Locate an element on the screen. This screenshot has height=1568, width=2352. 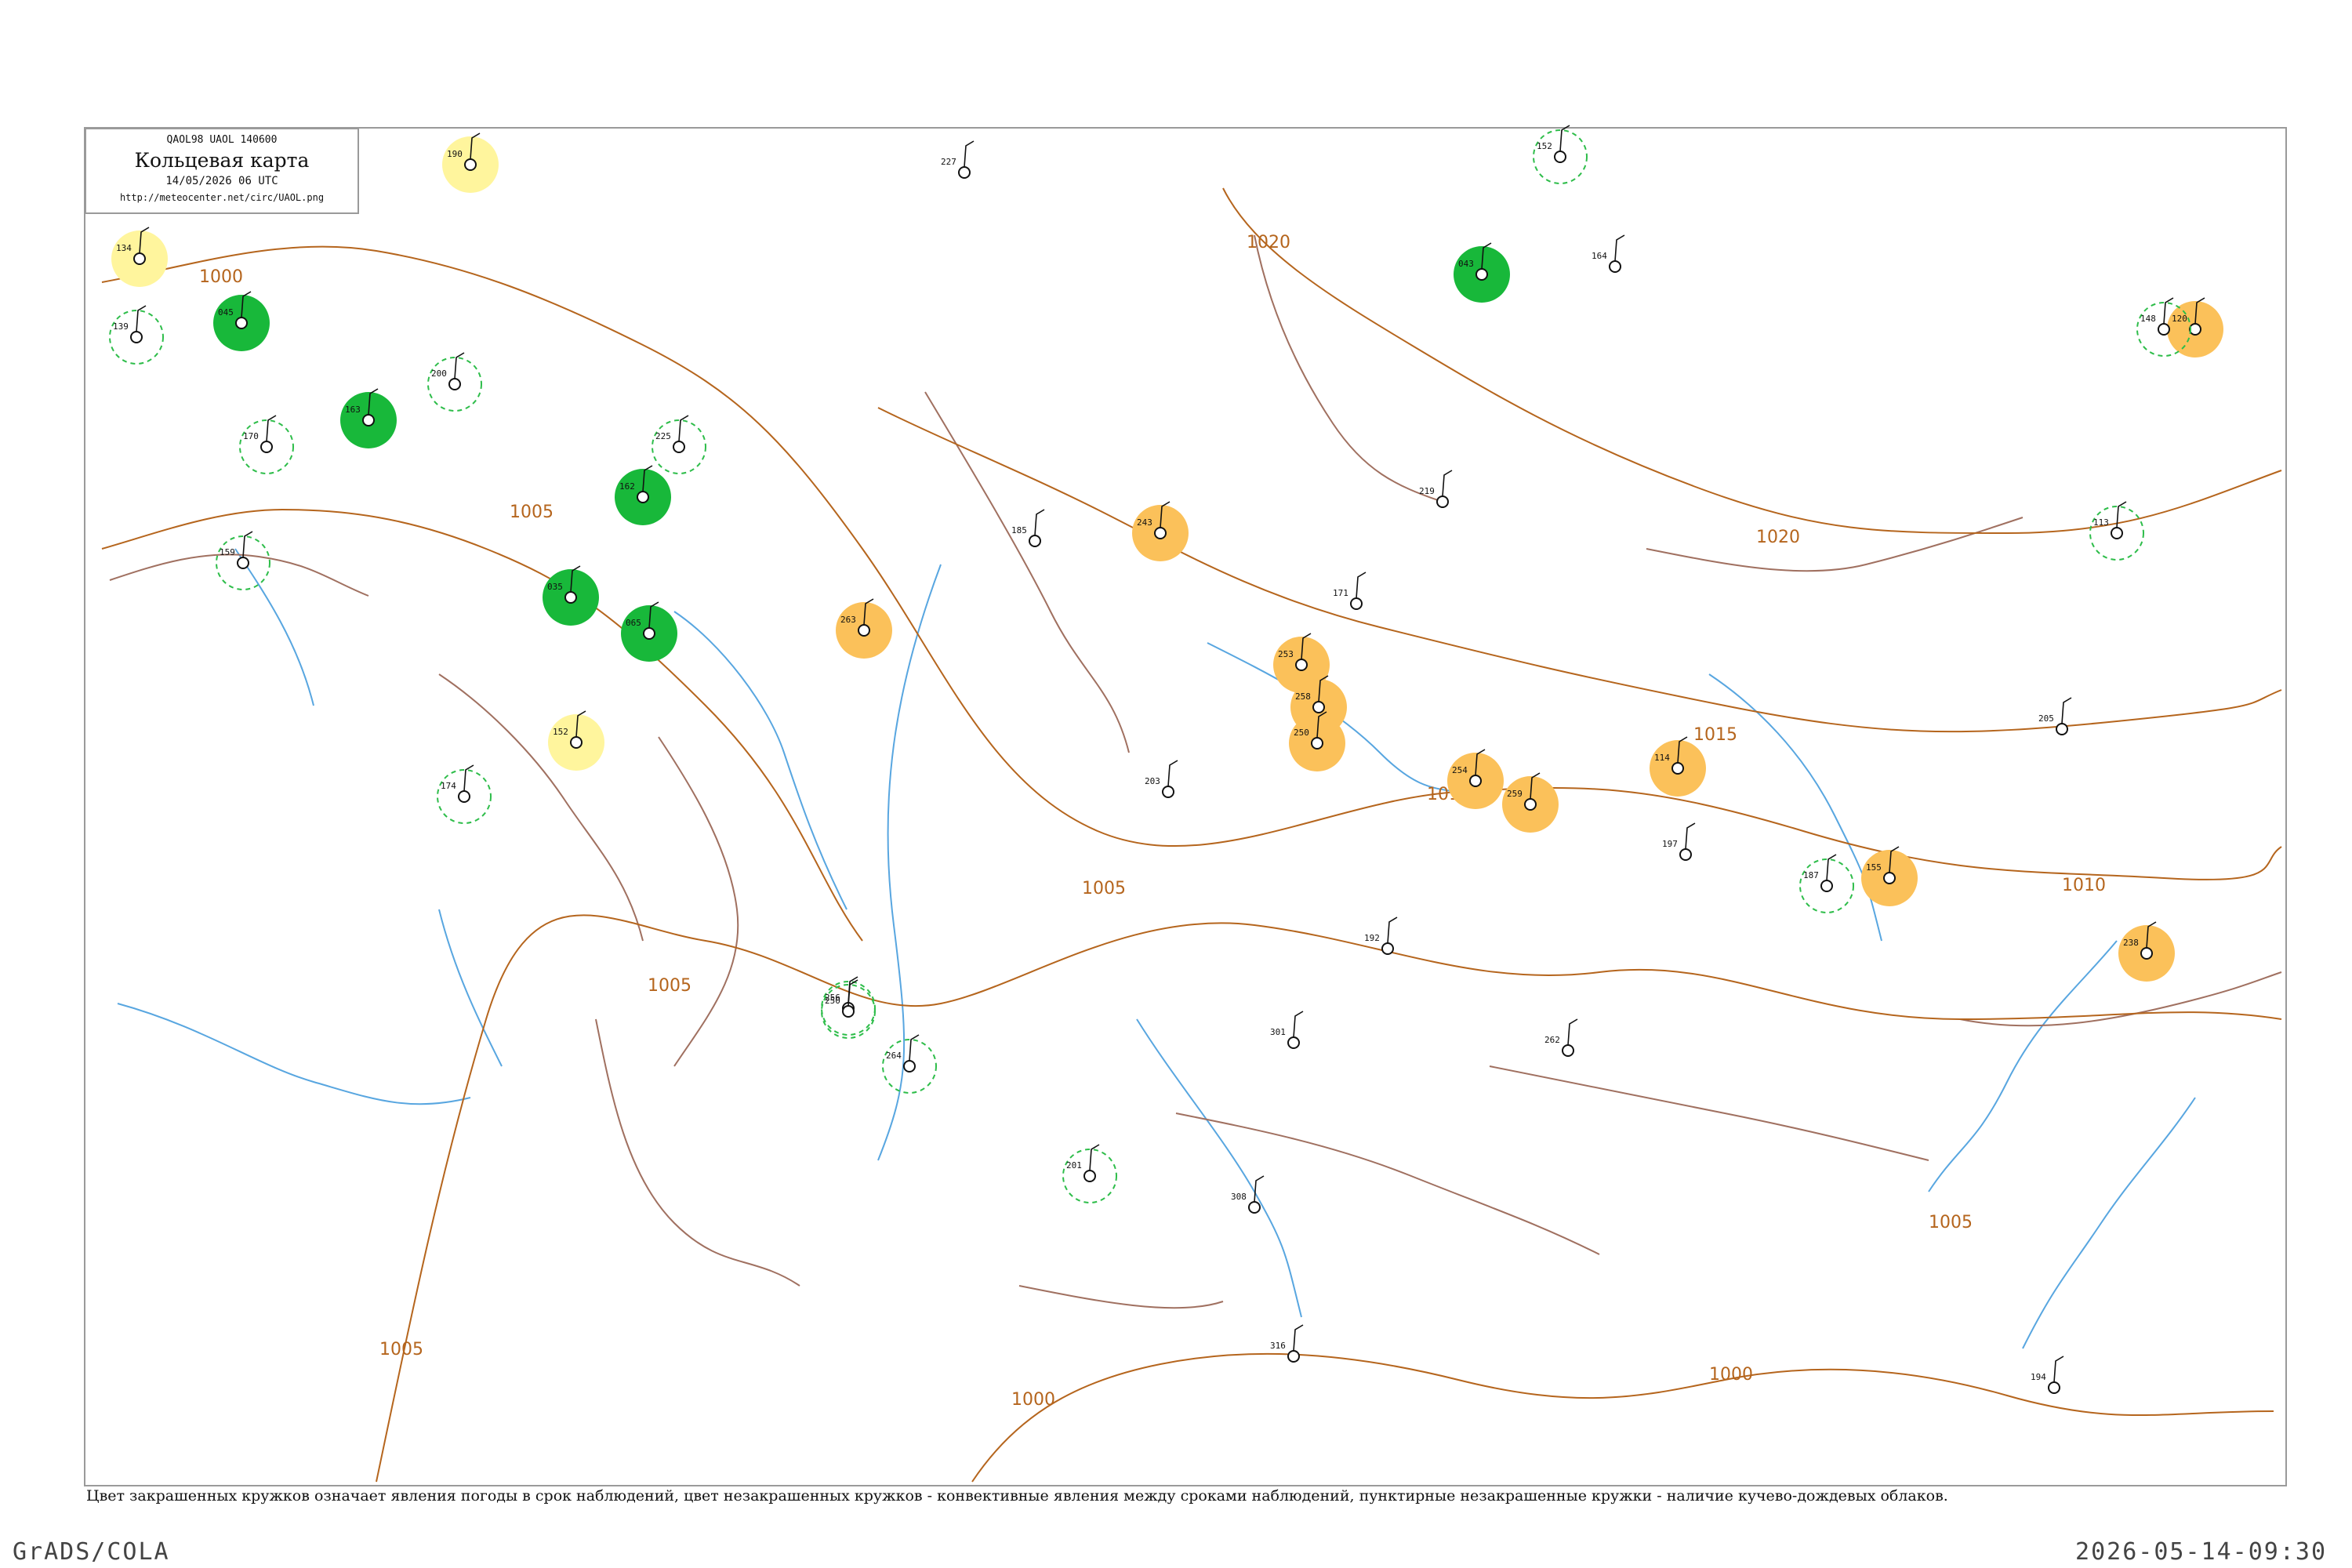
station-pressure-code: 155 is located at coordinates (1874, 868).